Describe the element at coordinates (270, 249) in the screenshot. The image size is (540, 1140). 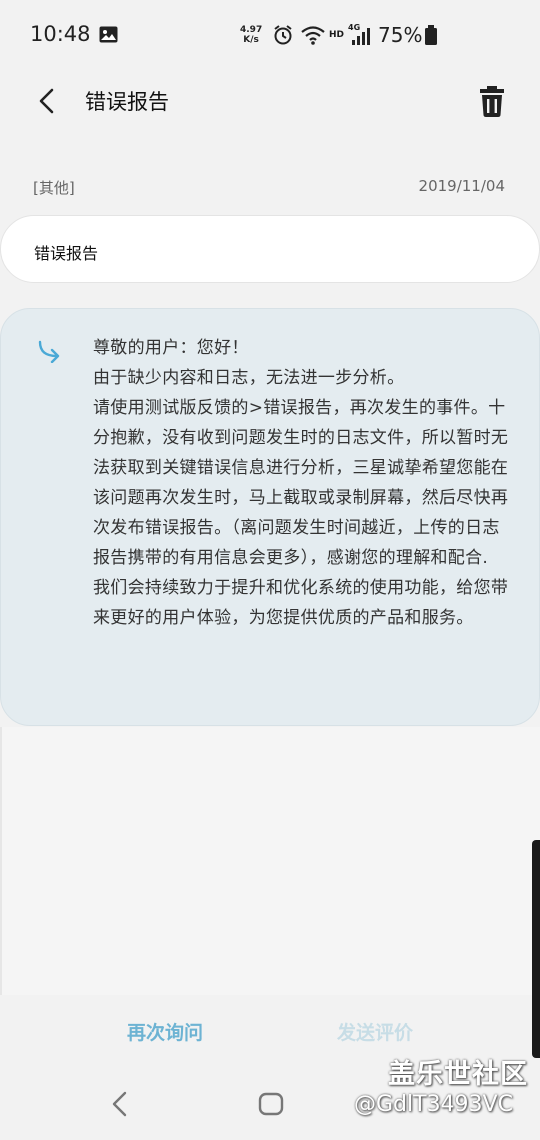
I see `report-bubble: 错误报告` at that location.